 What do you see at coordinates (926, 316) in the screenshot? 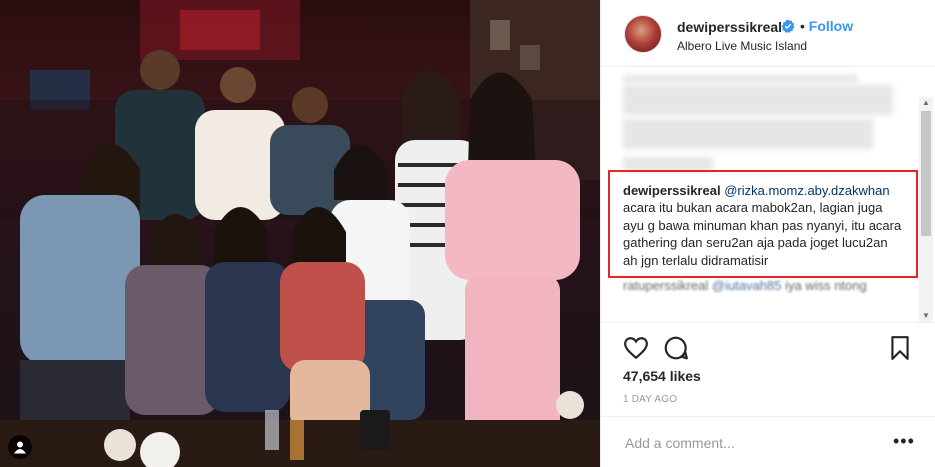
I see `scroll-down-arrow-icon: ▼` at bounding box center [926, 316].